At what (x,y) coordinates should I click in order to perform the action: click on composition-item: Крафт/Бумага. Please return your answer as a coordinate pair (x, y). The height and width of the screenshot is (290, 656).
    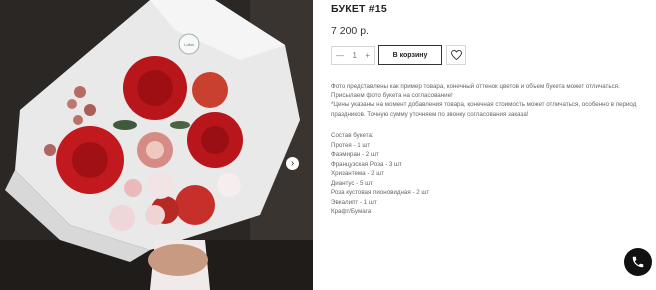
    Looking at the image, I should click on (351, 211).